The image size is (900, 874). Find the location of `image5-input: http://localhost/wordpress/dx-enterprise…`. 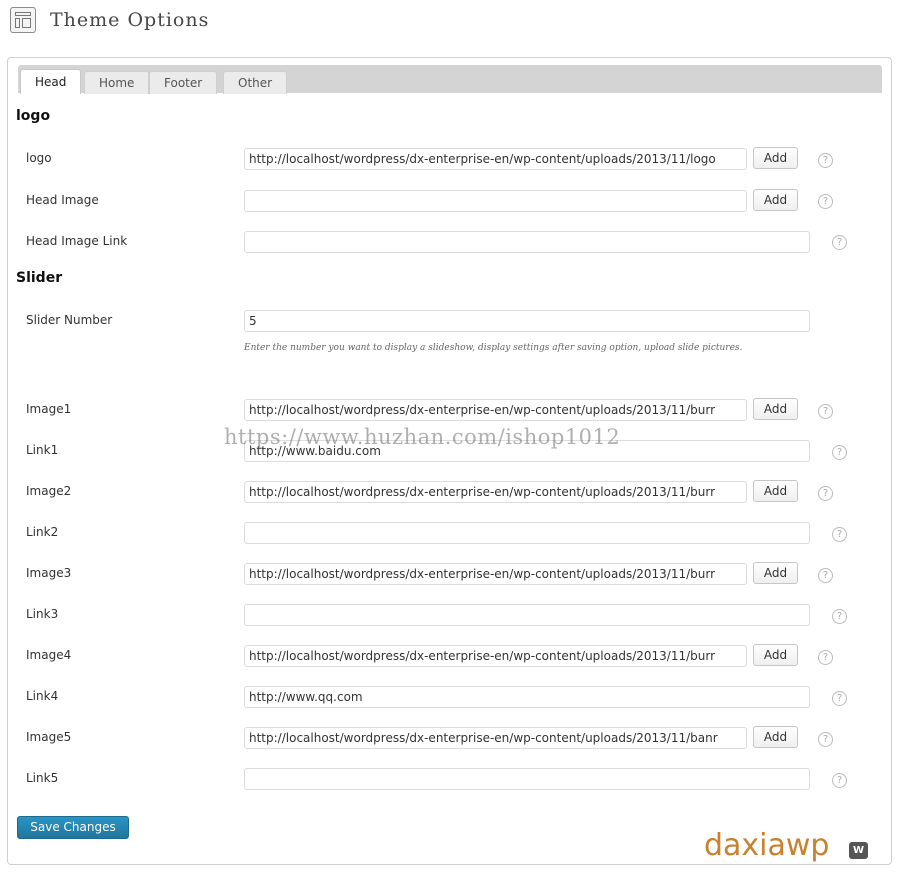

image5-input: http://localhost/wordpress/dx-enterprise… is located at coordinates (495, 738).